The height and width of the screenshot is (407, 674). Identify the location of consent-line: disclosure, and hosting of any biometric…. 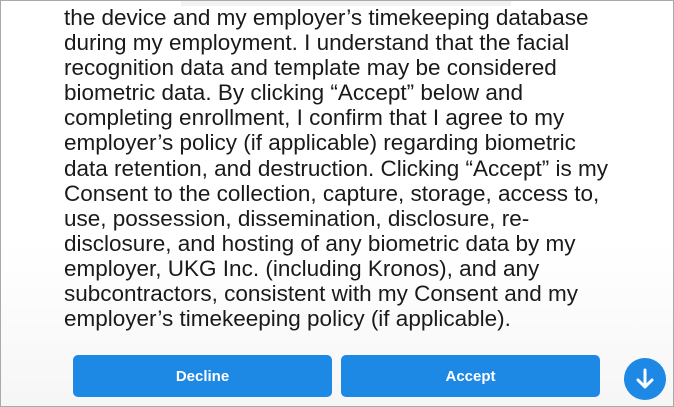
(320, 243).